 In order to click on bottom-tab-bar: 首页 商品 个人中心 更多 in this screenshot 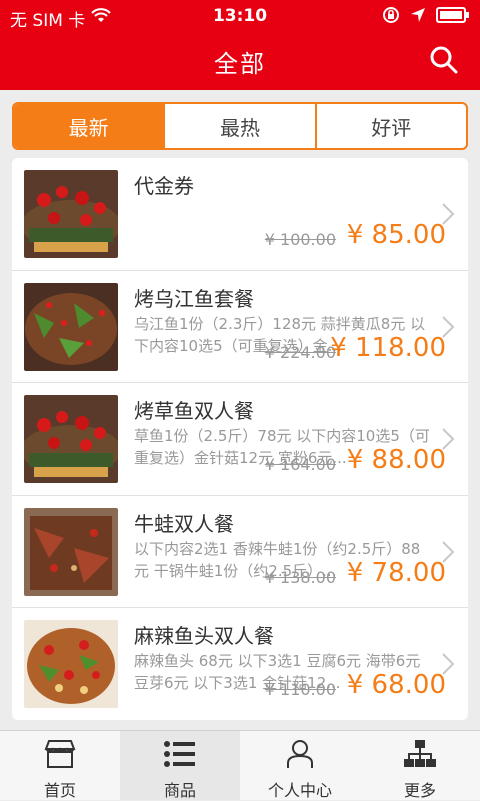, I will do `click(240, 765)`.